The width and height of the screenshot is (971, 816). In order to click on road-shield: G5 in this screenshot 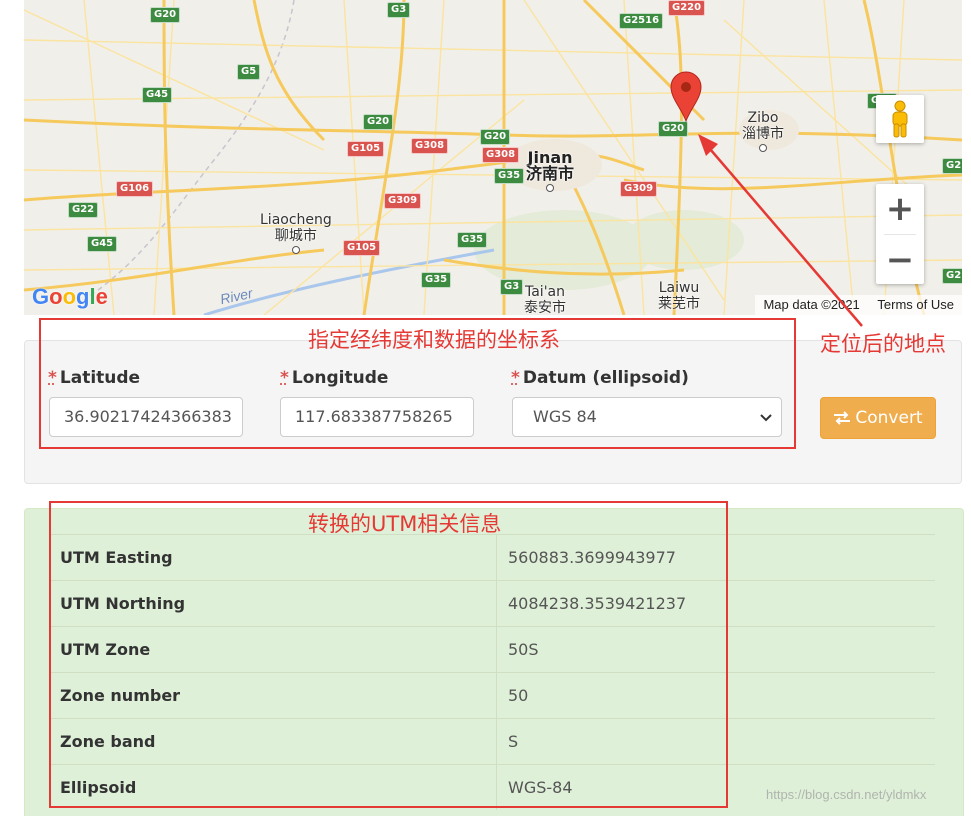, I will do `click(248, 72)`.